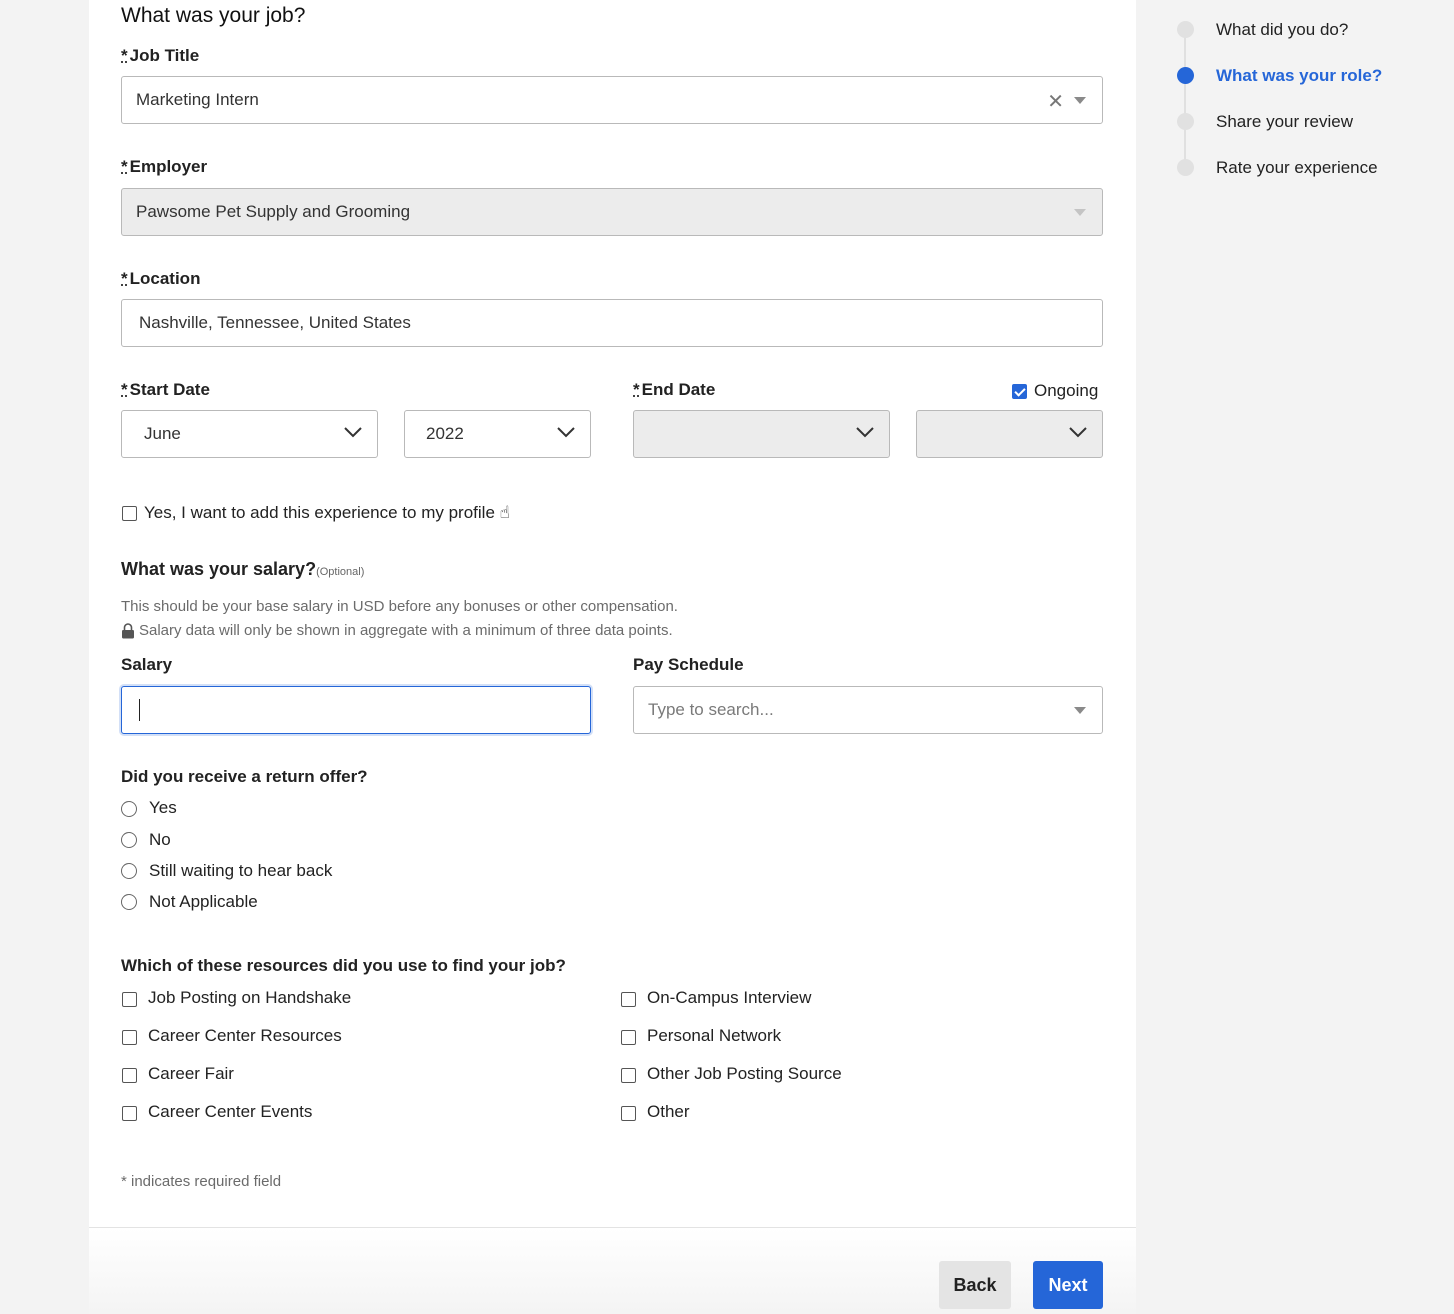 The width and height of the screenshot is (1454, 1314). I want to click on start-year-select: 2022, so click(497, 434).